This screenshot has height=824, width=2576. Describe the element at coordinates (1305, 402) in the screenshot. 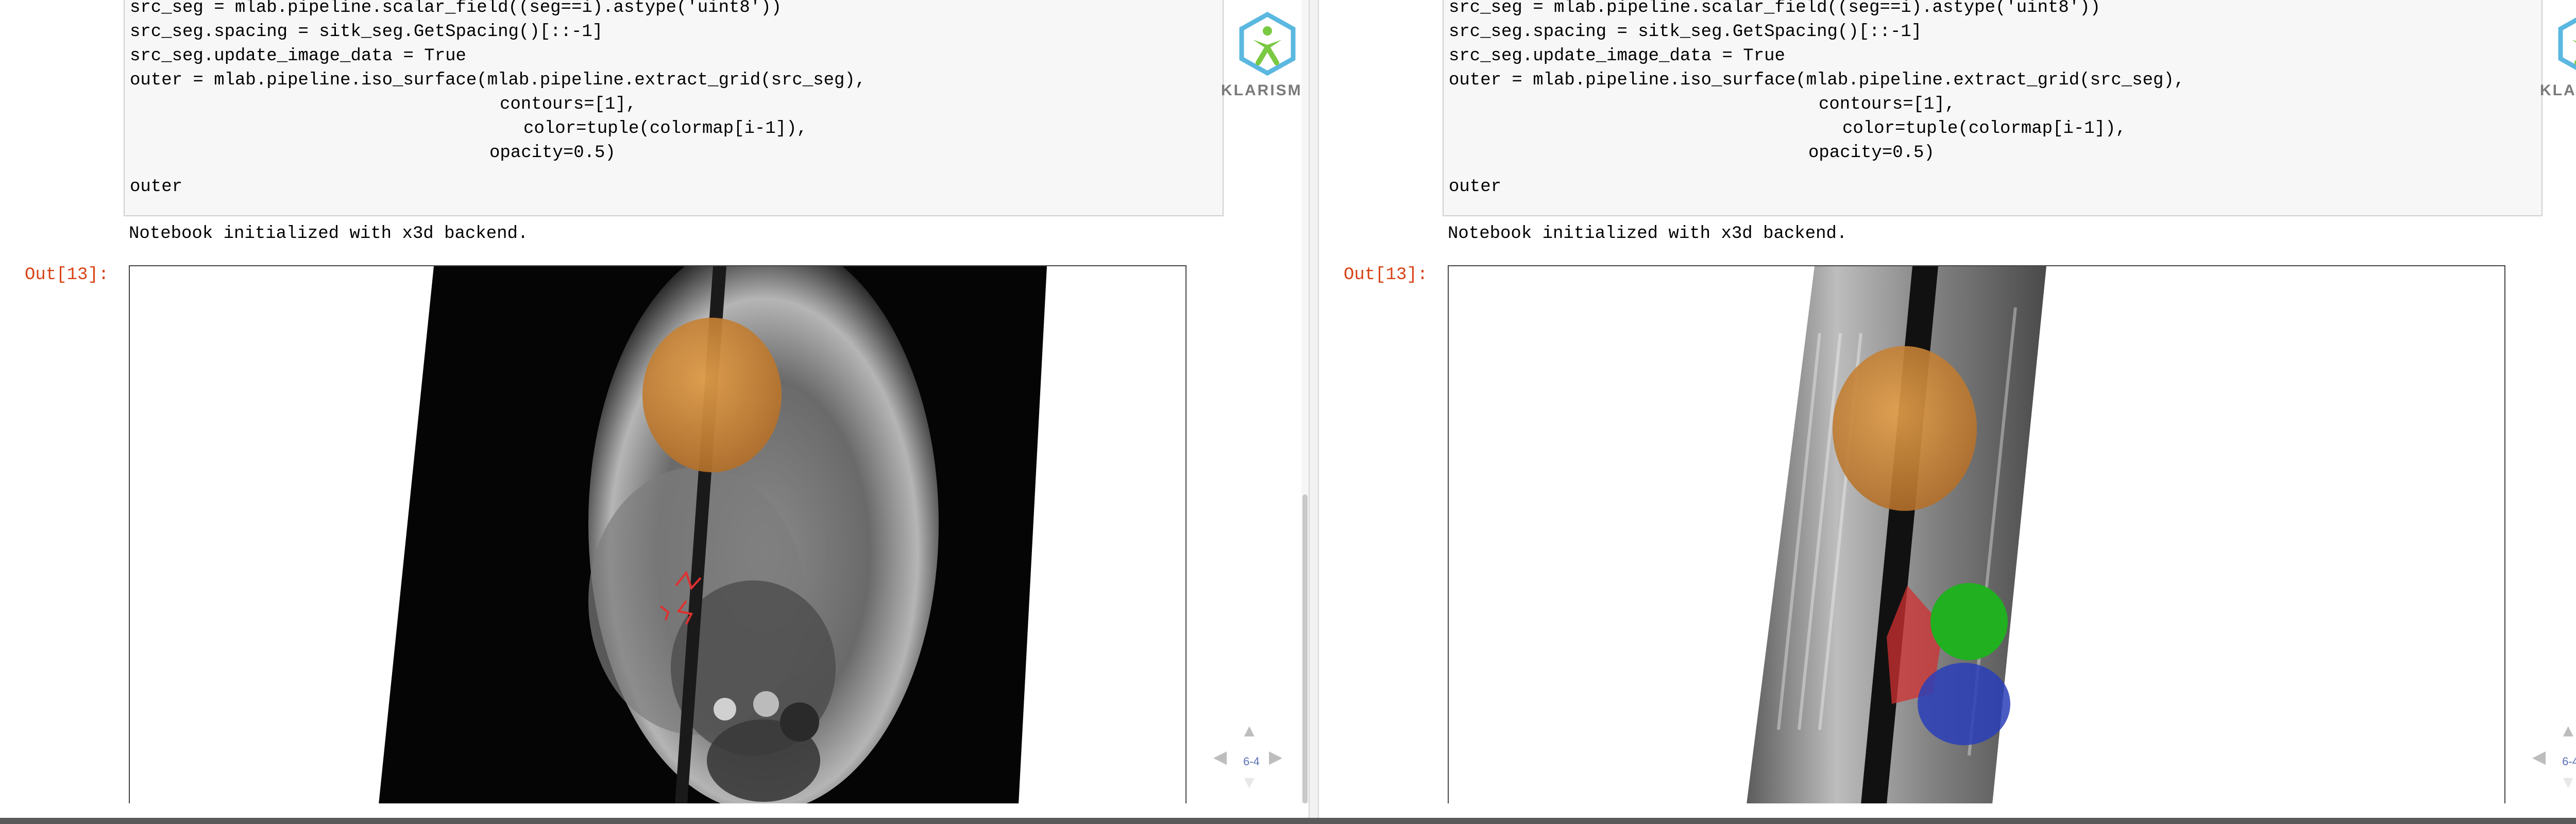

I see `scrollbar` at that location.